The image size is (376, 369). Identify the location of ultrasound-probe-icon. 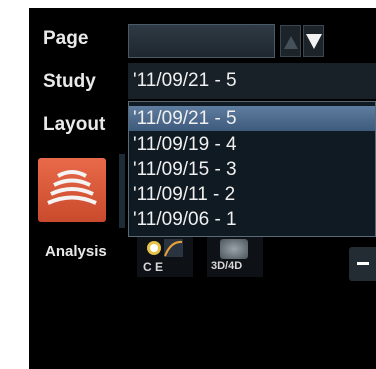
(72, 187).